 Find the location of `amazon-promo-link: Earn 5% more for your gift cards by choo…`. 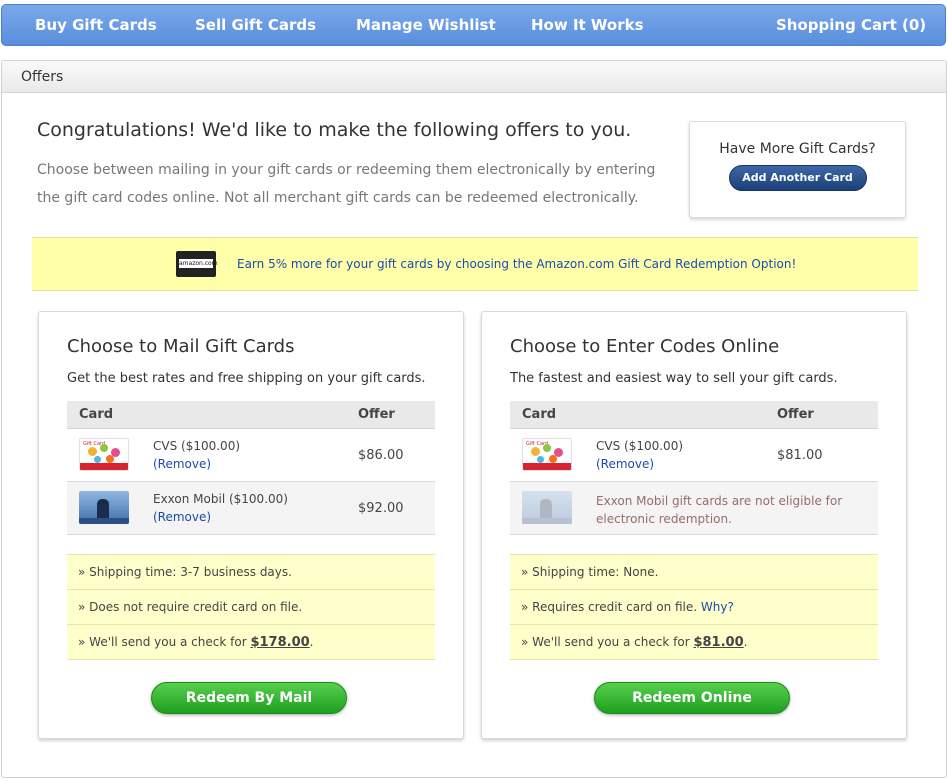

amazon-promo-link: Earn 5% more for your gift cards by choo… is located at coordinates (516, 265).